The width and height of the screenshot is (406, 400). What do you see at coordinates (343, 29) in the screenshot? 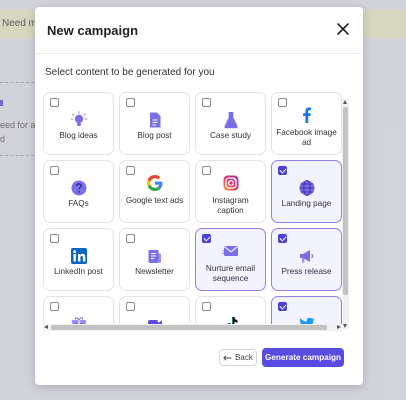
I see `close-icon` at bounding box center [343, 29].